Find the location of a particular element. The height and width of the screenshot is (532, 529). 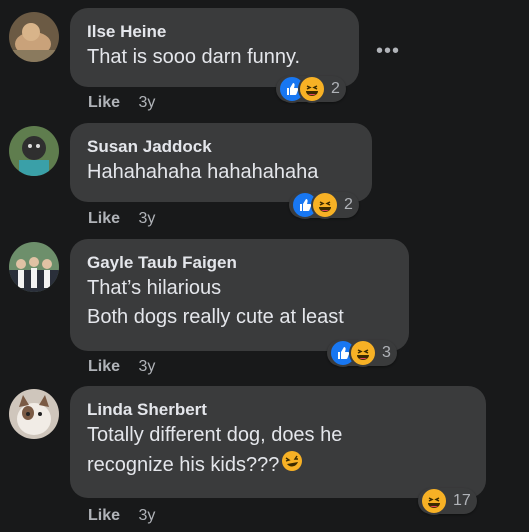

more-horizontal-icon: ••• is located at coordinates (388, 51).